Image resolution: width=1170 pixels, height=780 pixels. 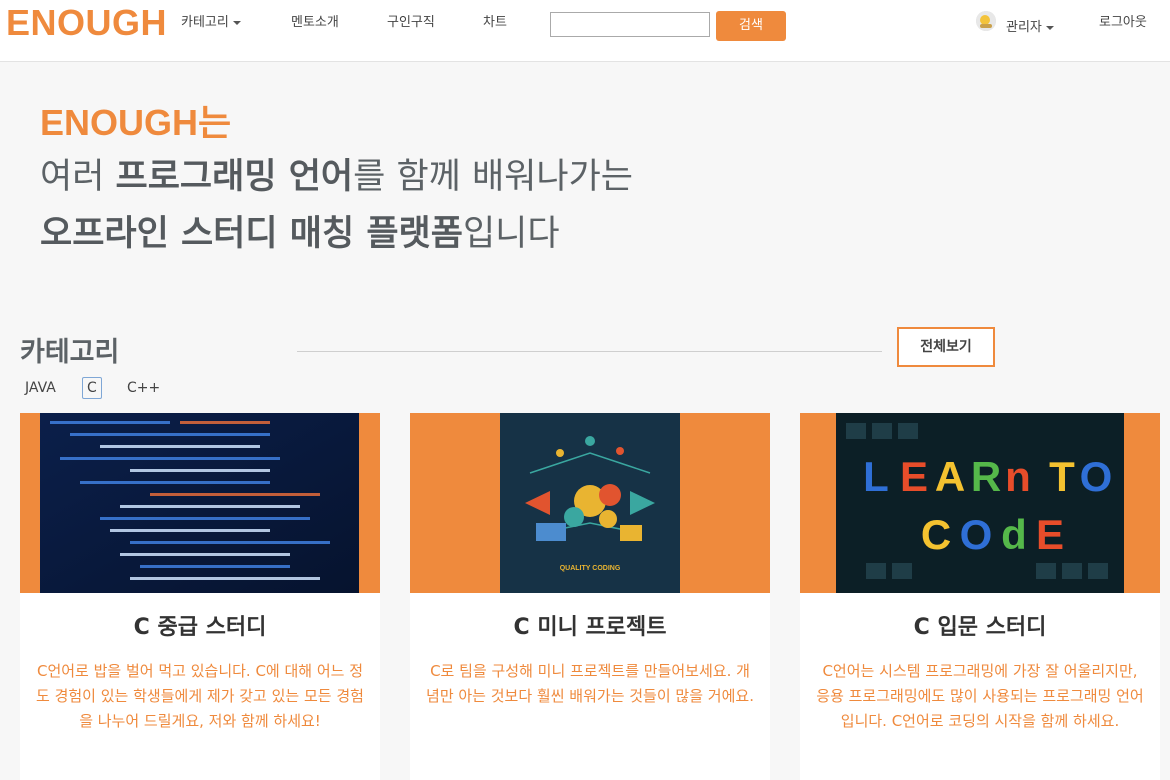 I want to click on search-button: 검색, so click(x=751, y=26).